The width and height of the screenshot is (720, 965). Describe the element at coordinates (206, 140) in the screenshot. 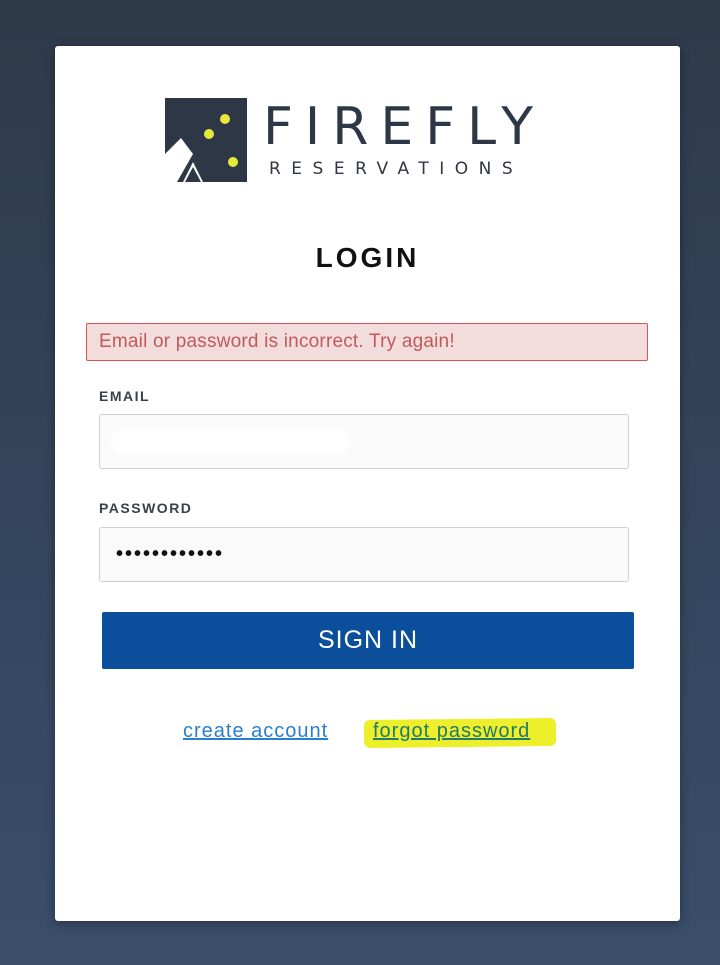

I see `tent-with-stars-icon` at that location.